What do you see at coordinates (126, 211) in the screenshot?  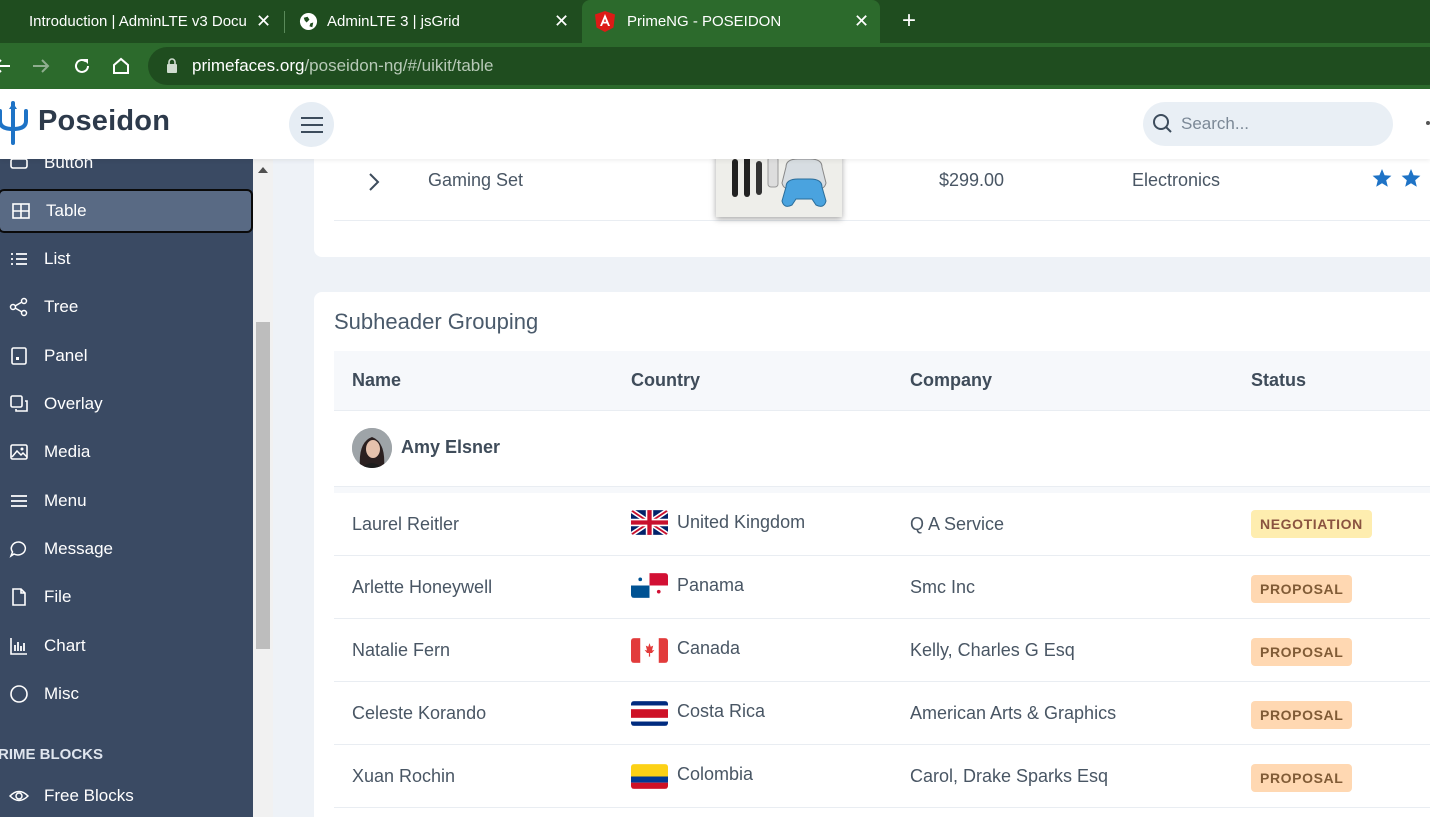 I see `sidebar-item-table: Table` at bounding box center [126, 211].